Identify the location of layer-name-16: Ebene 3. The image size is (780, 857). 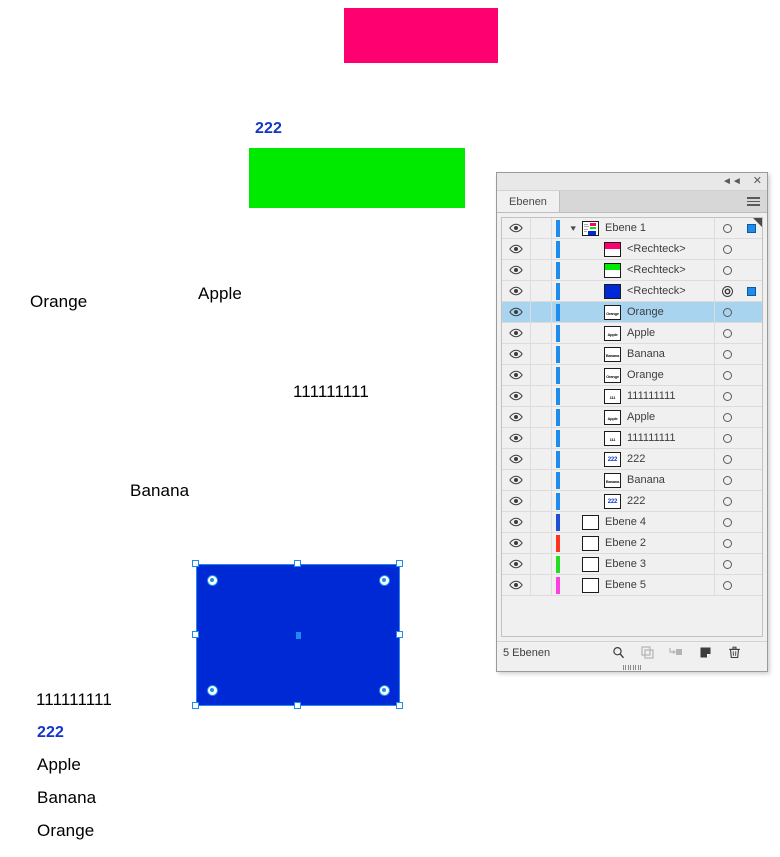
(656, 564).